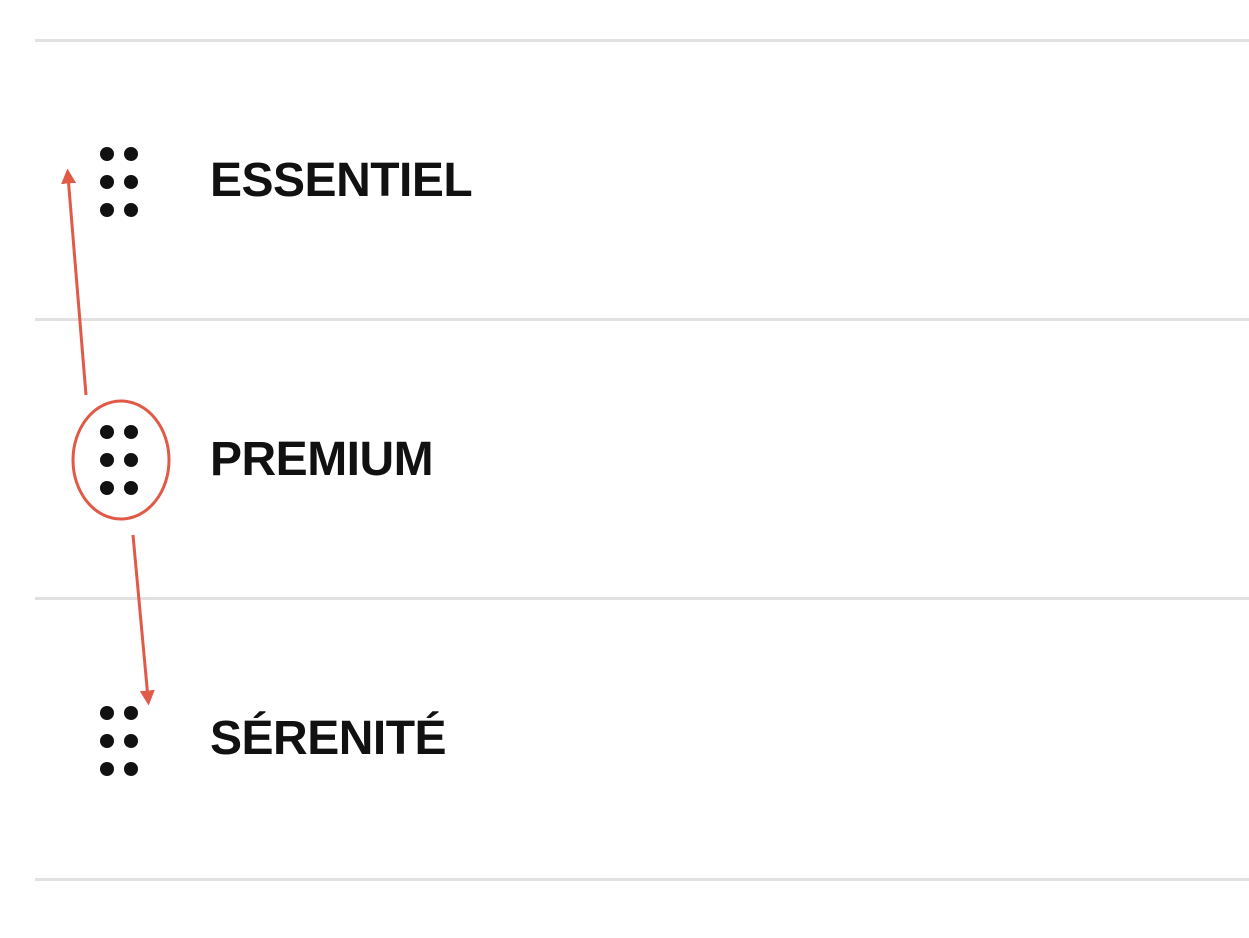 The width and height of the screenshot is (1249, 938). I want to click on plan-label: ESSENTIEL, so click(341, 180).